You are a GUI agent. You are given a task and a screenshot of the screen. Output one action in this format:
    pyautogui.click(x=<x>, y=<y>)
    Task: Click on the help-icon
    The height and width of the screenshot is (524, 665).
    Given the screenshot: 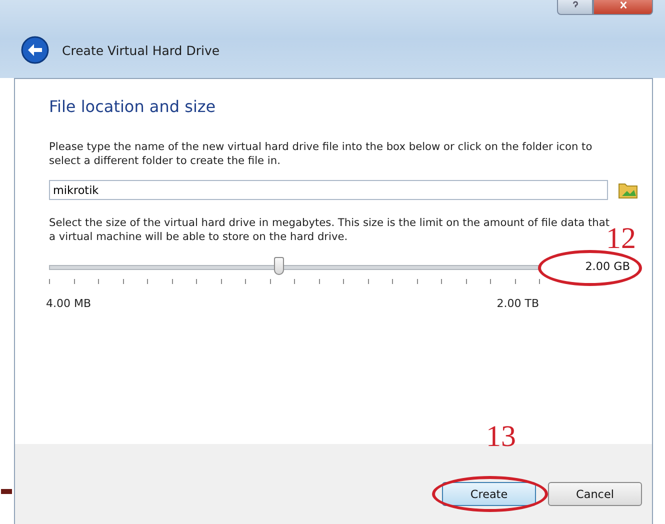 What is the action you would take?
    pyautogui.click(x=575, y=5)
    